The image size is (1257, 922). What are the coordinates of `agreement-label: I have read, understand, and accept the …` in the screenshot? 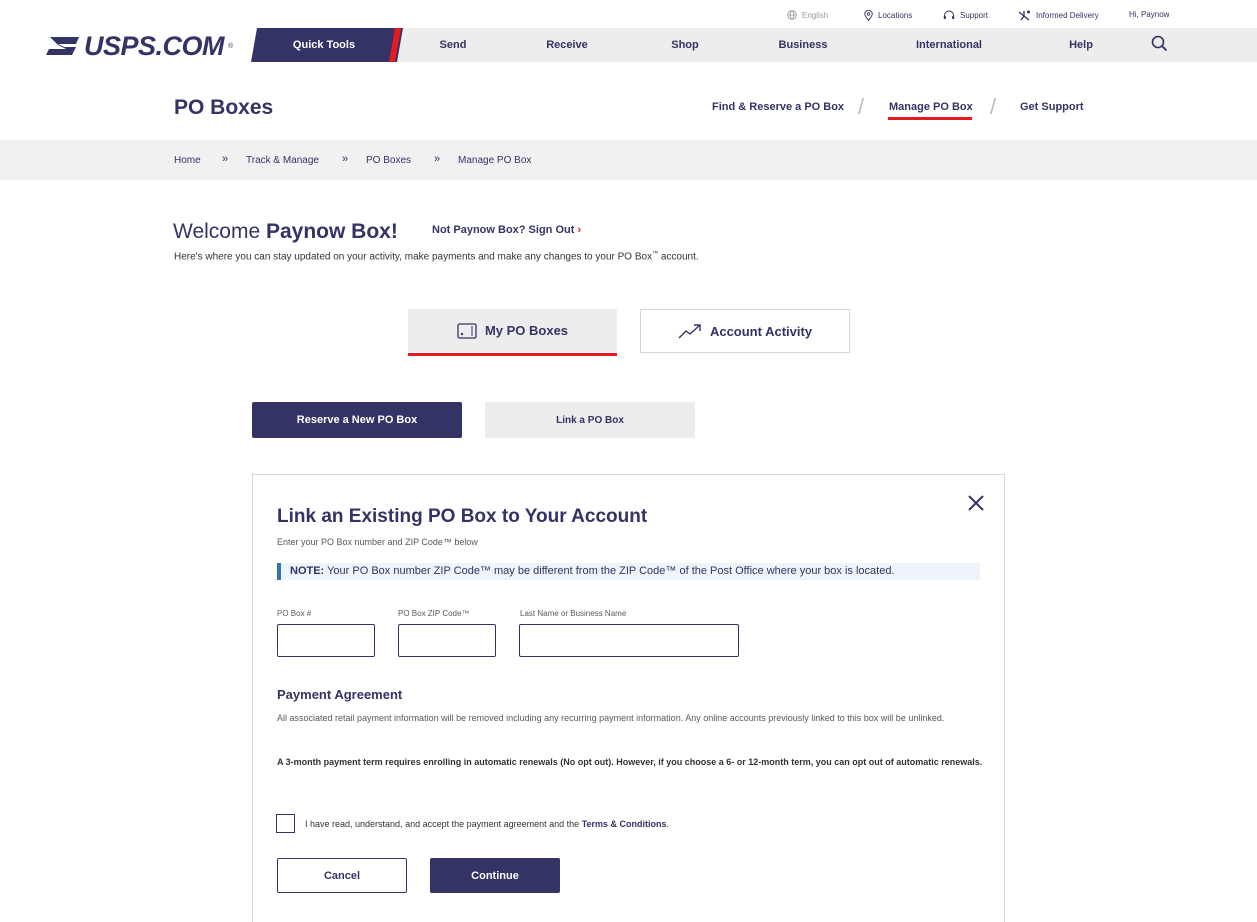 It's located at (487, 824).